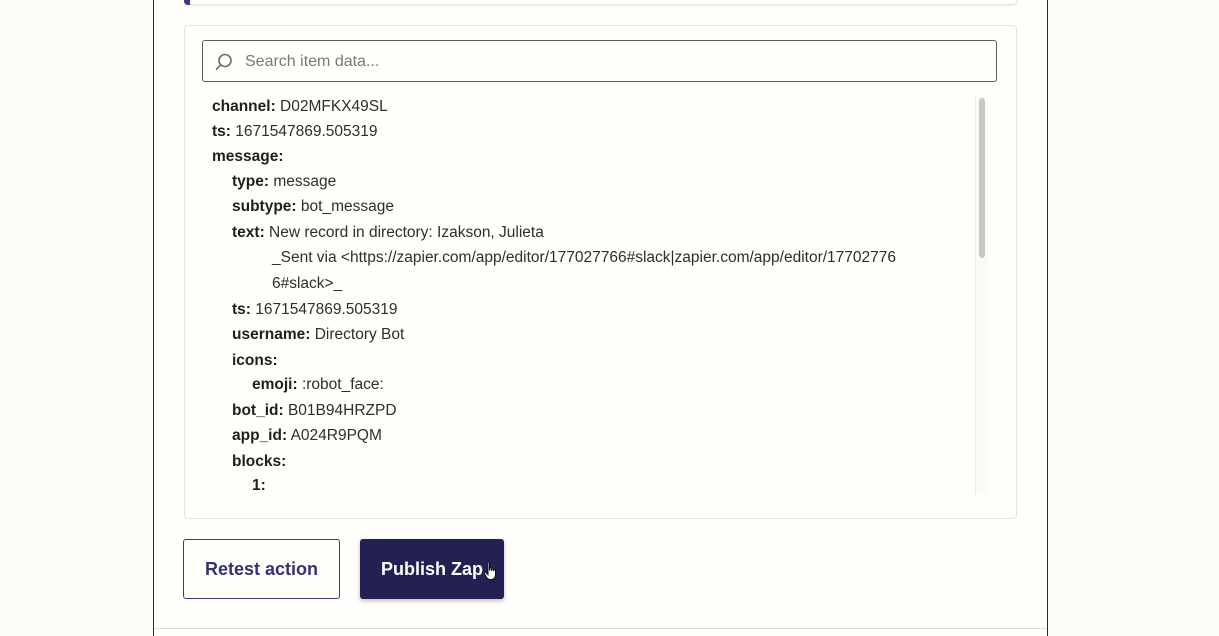  I want to click on tree-key: icons:, so click(255, 360).